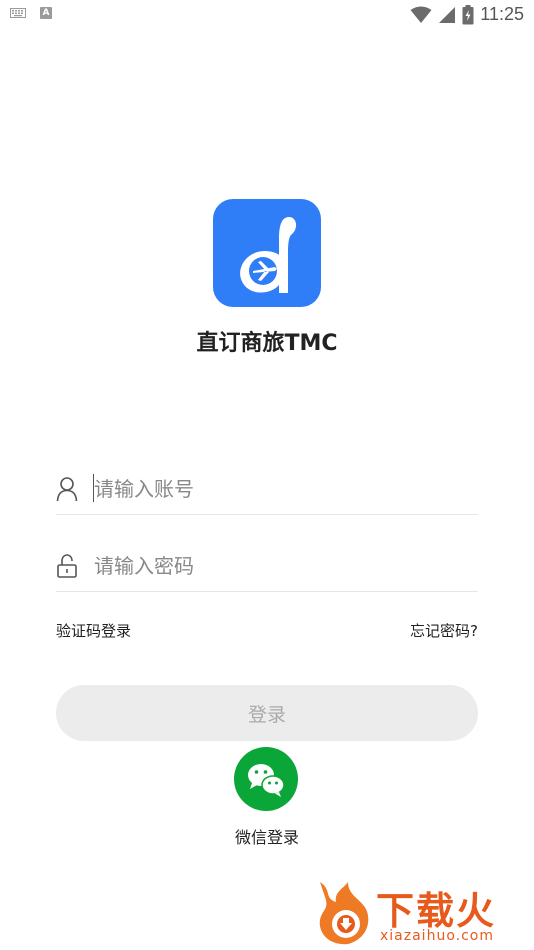  Describe the element at coordinates (267, 343) in the screenshot. I see `app-name: 直订商旅TMC` at that location.